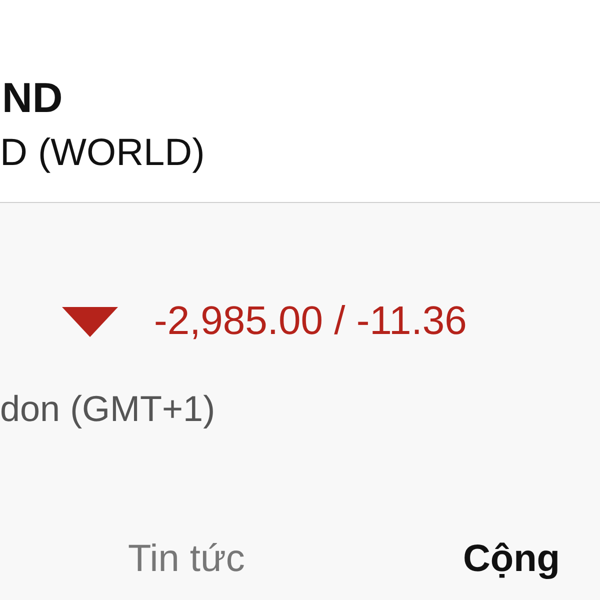  I want to click on instrument-subtitle: D (WORLD), so click(103, 153).